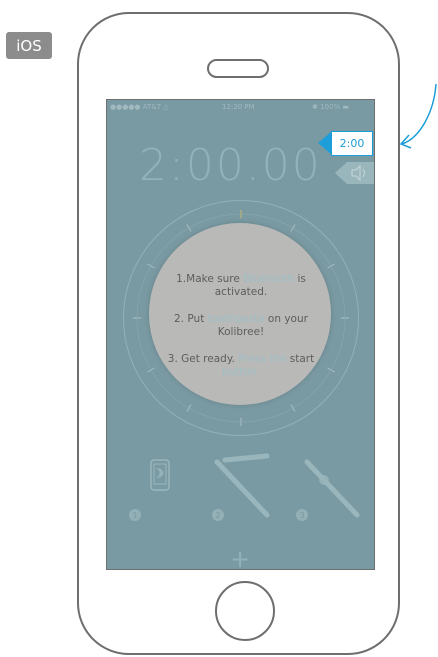  What do you see at coordinates (332, 488) in the screenshot?
I see `toothbrush-power-icon` at bounding box center [332, 488].